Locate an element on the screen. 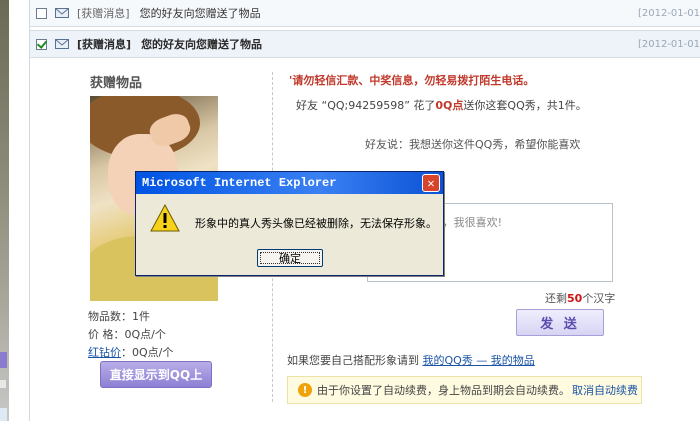 This screenshot has height=421, width=700. message-row-selected: [获赠消息] 您的好友向您赠送了物品 [2012-01-01 is located at coordinates (365, 44).